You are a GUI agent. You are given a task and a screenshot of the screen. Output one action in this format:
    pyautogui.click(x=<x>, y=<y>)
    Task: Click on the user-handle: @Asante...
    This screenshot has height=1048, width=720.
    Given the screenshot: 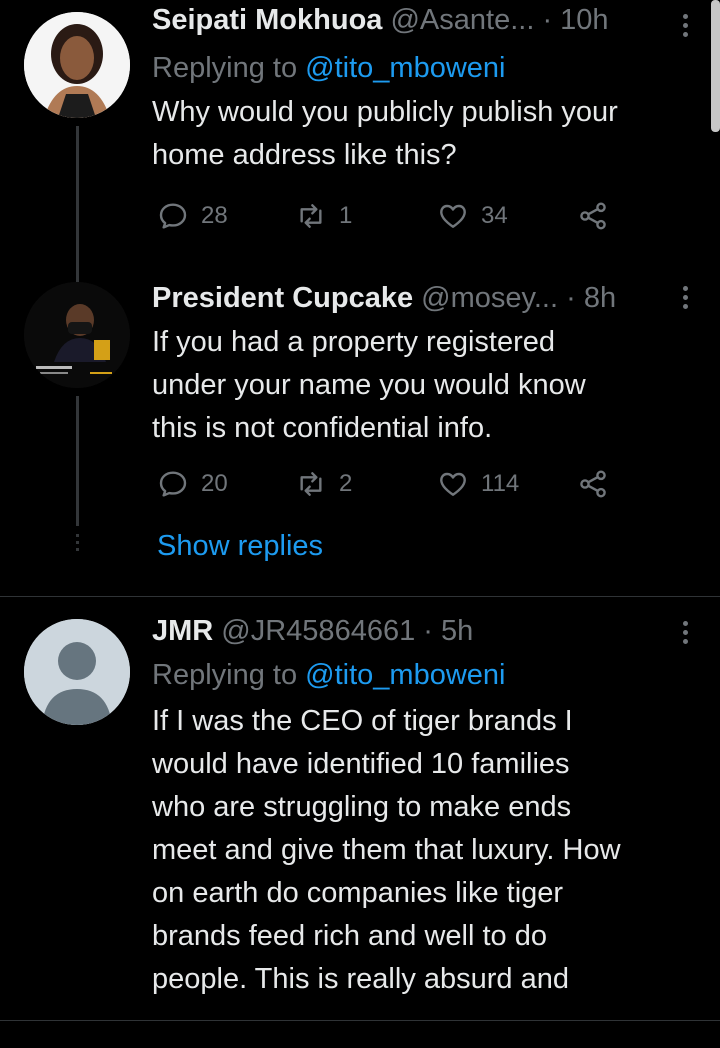 What is the action you would take?
    pyautogui.click(x=462, y=20)
    